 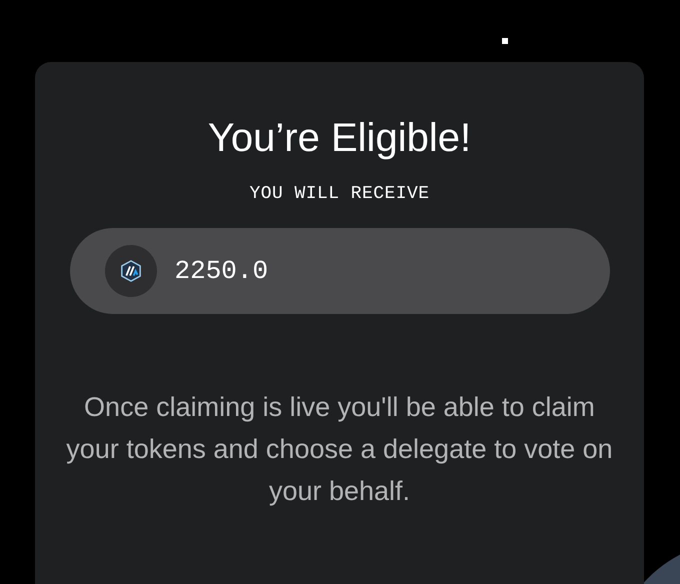 I want to click on receive-label: YOU WILL RECEIVE, so click(x=339, y=194).